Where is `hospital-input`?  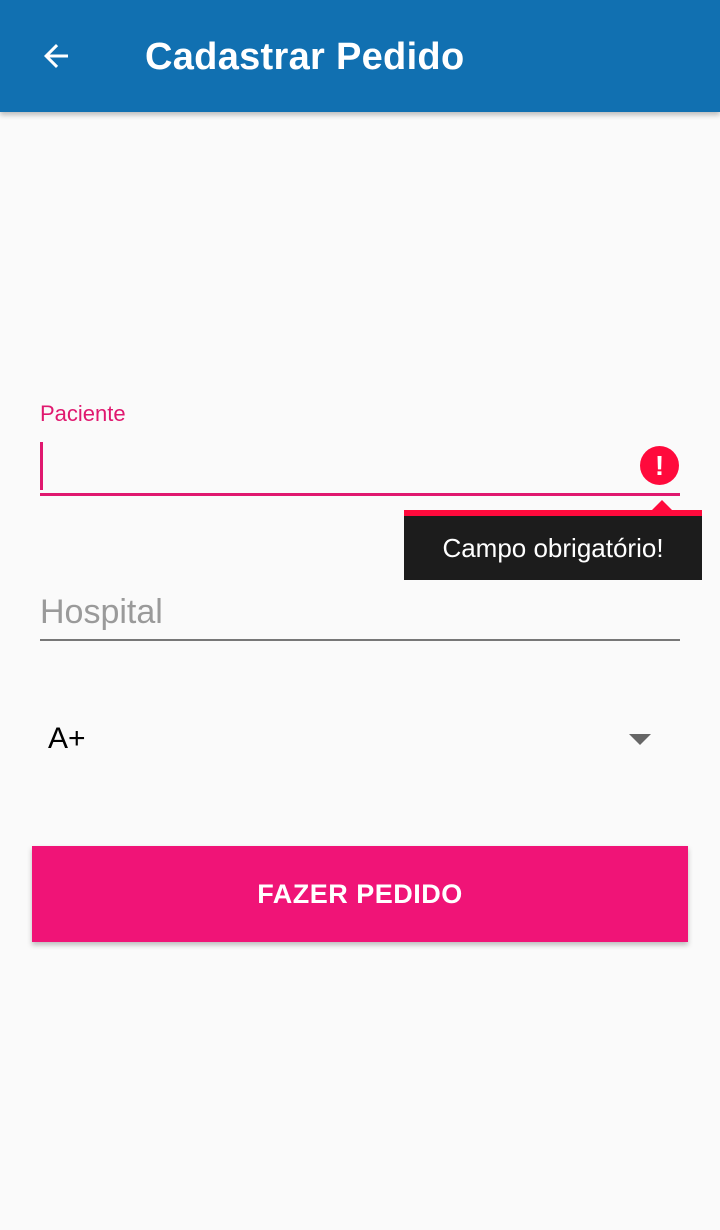
hospital-input is located at coordinates (360, 613).